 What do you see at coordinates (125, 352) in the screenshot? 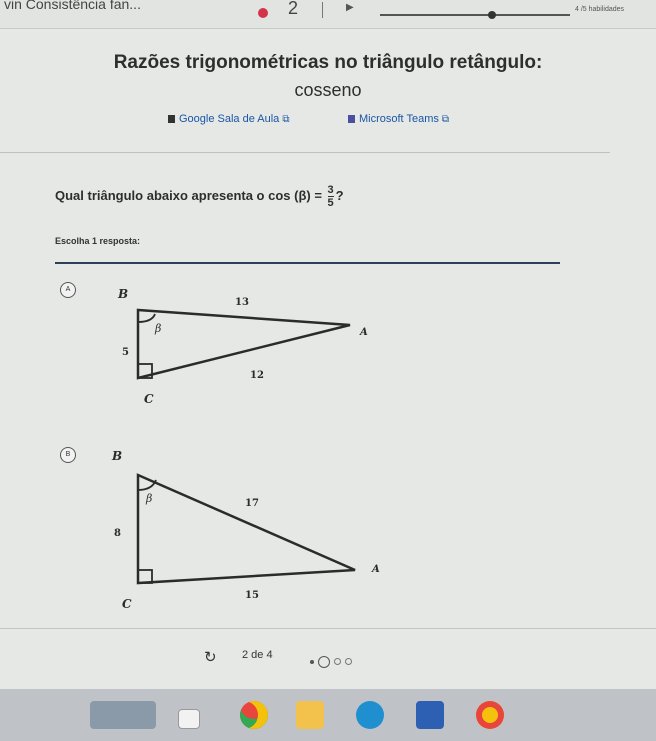
I see `side-label-vertical: 5` at bounding box center [125, 352].